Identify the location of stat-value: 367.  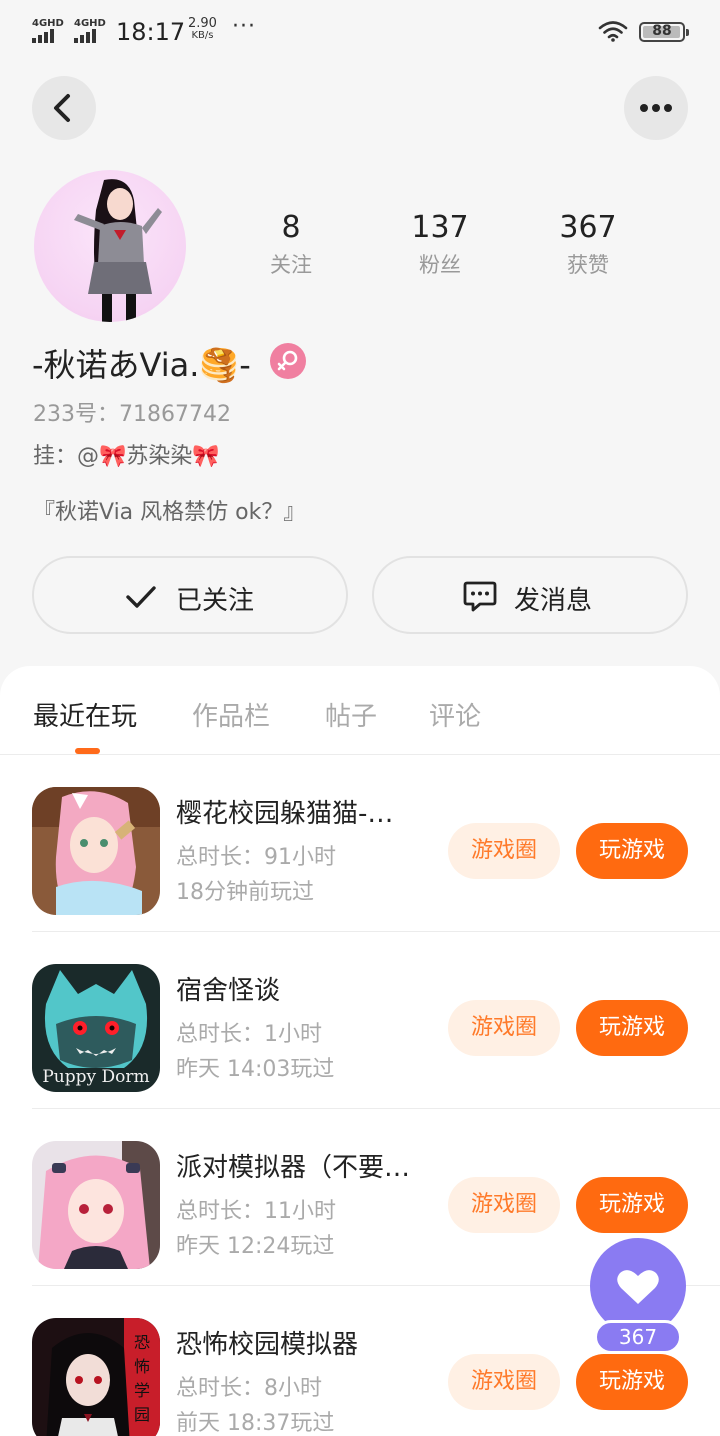
(588, 227).